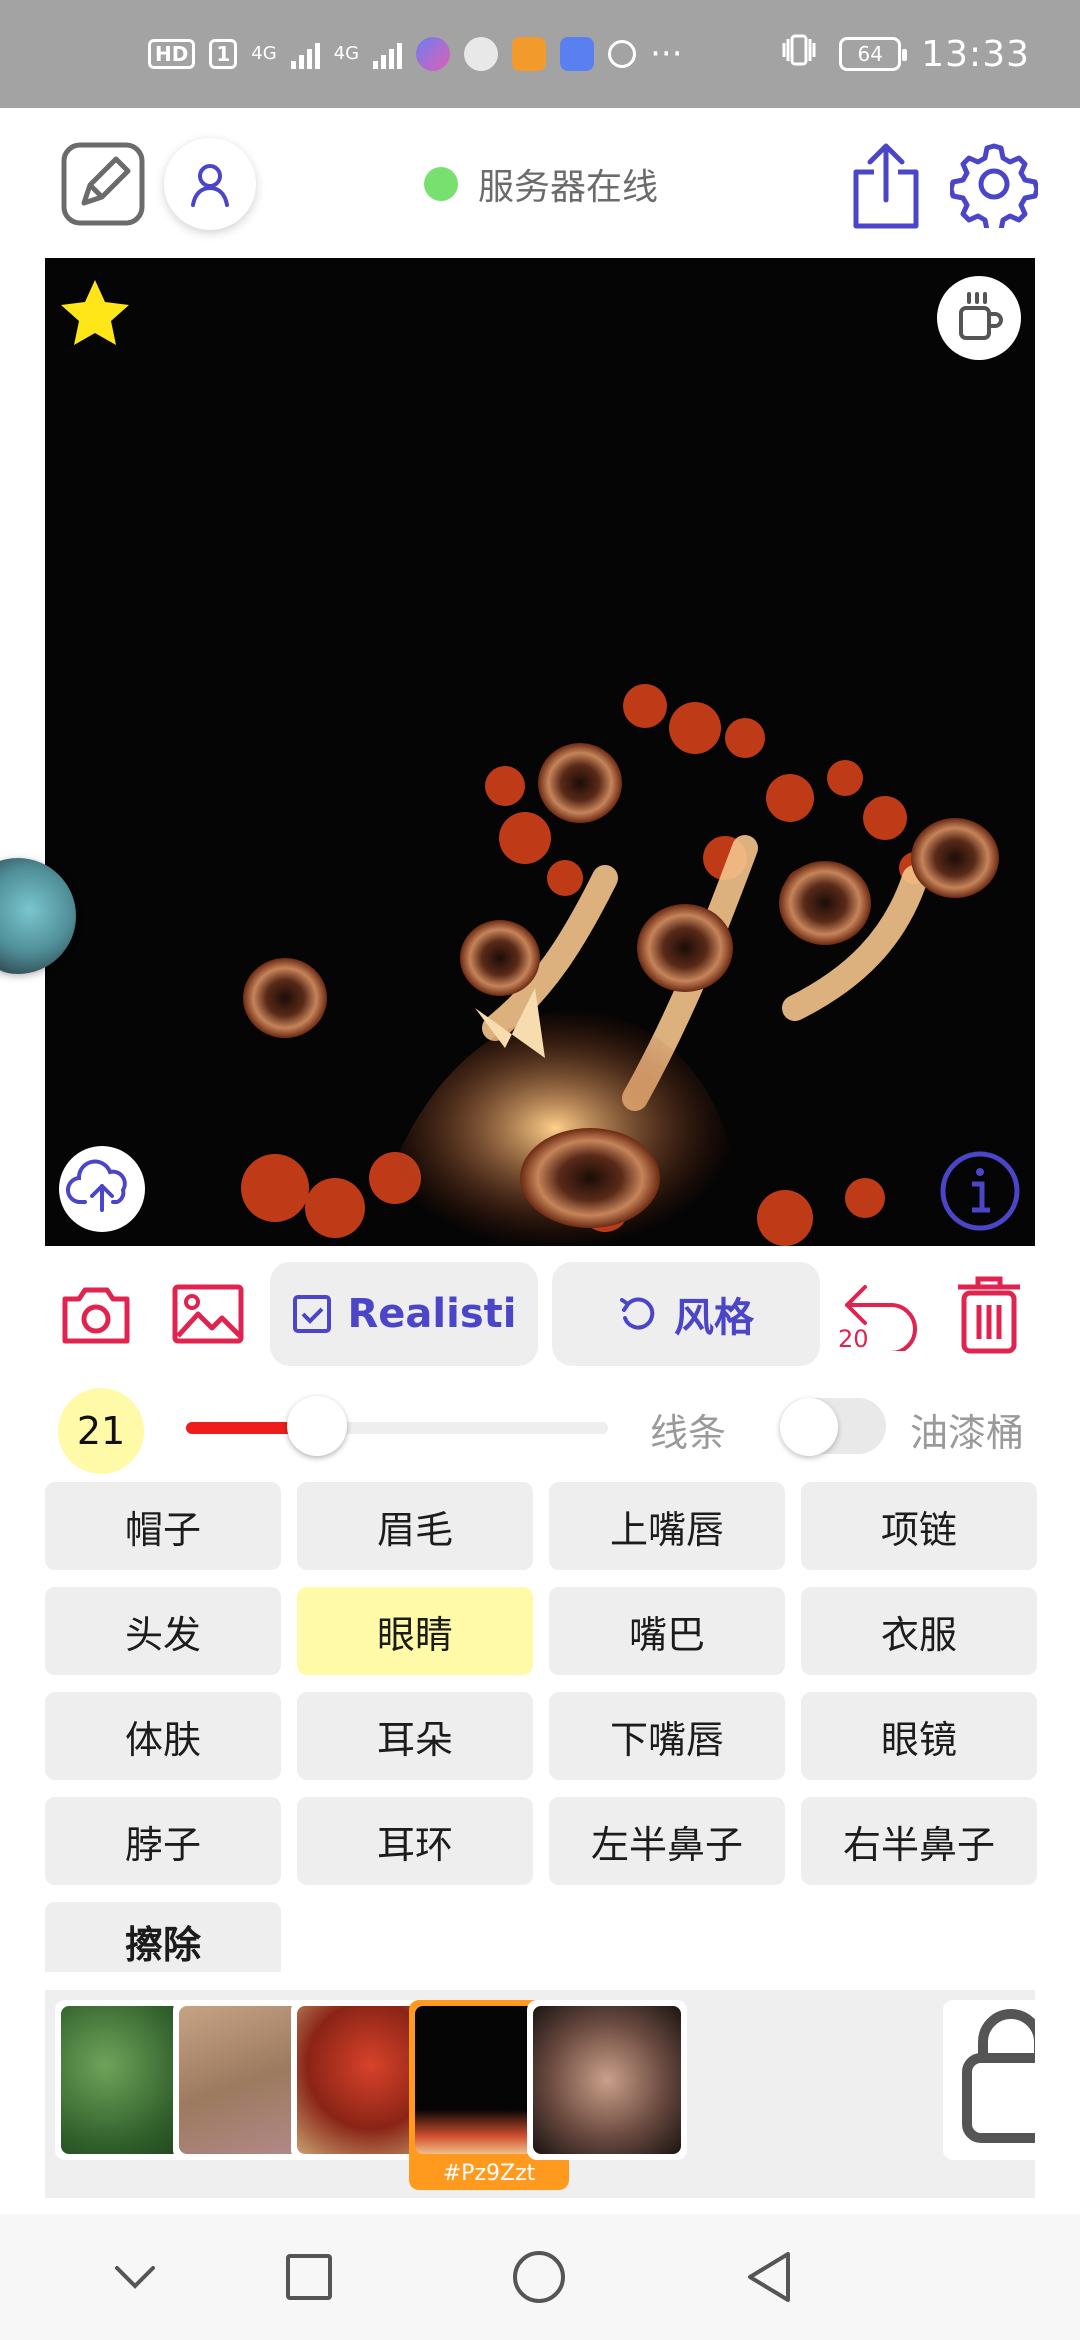 The image size is (1080, 2340). I want to click on realistic-mode-button: Realisti, so click(404, 1314).